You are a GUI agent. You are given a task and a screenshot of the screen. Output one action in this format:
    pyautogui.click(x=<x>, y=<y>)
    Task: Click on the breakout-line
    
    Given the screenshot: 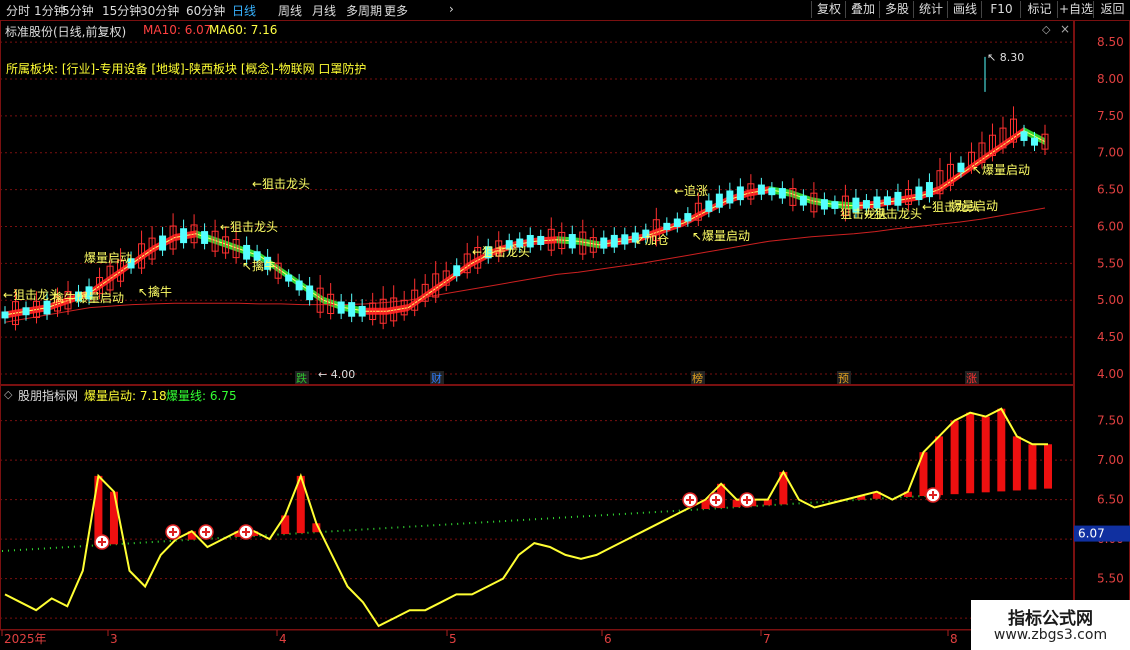 What is the action you would take?
    pyautogui.click(x=466, y=523)
    